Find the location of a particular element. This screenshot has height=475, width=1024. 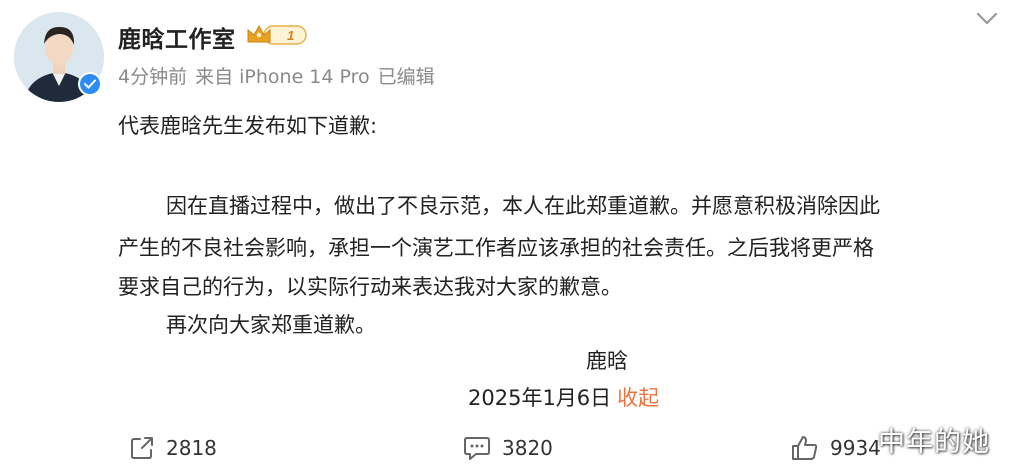

post-signature: 鹿晗 is located at coordinates (607, 361).